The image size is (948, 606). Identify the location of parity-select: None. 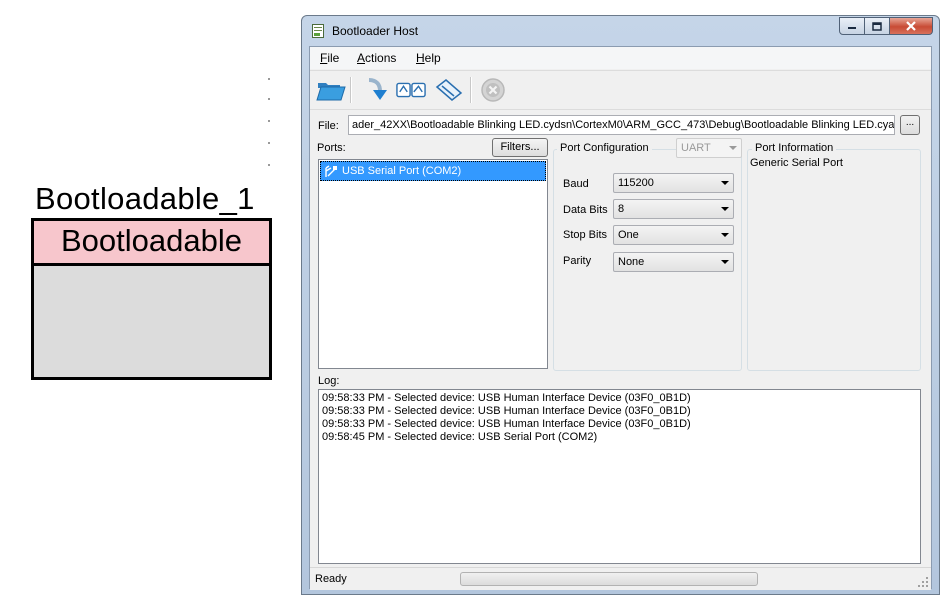
(673, 262).